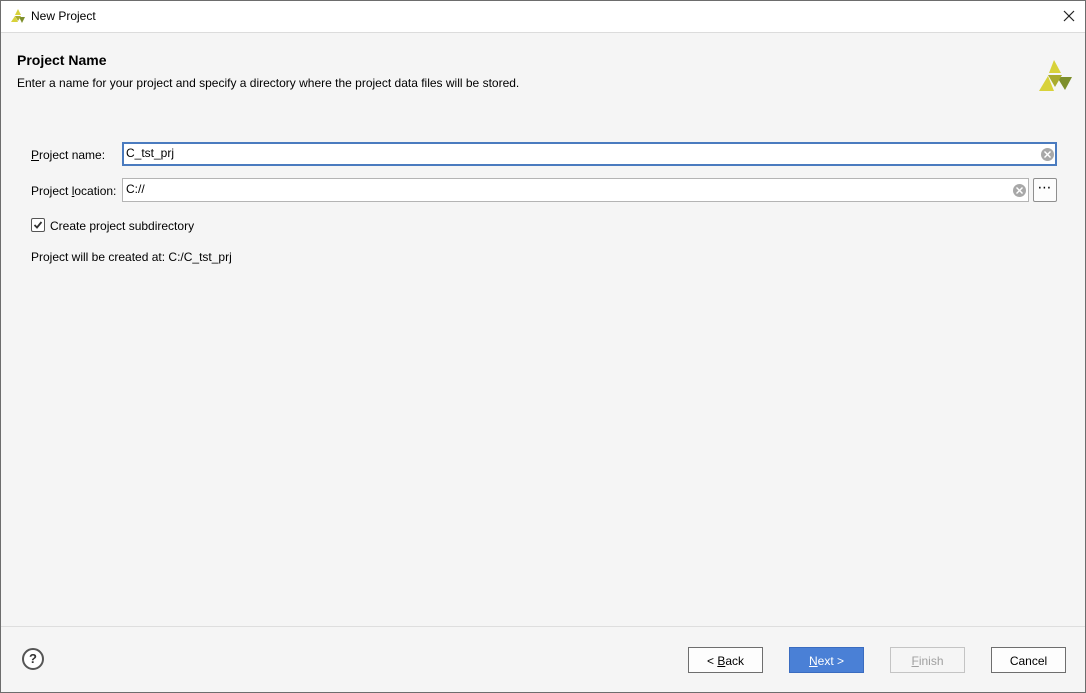 This screenshot has height=693, width=1086. I want to click on next-button: Next >, so click(826, 660).